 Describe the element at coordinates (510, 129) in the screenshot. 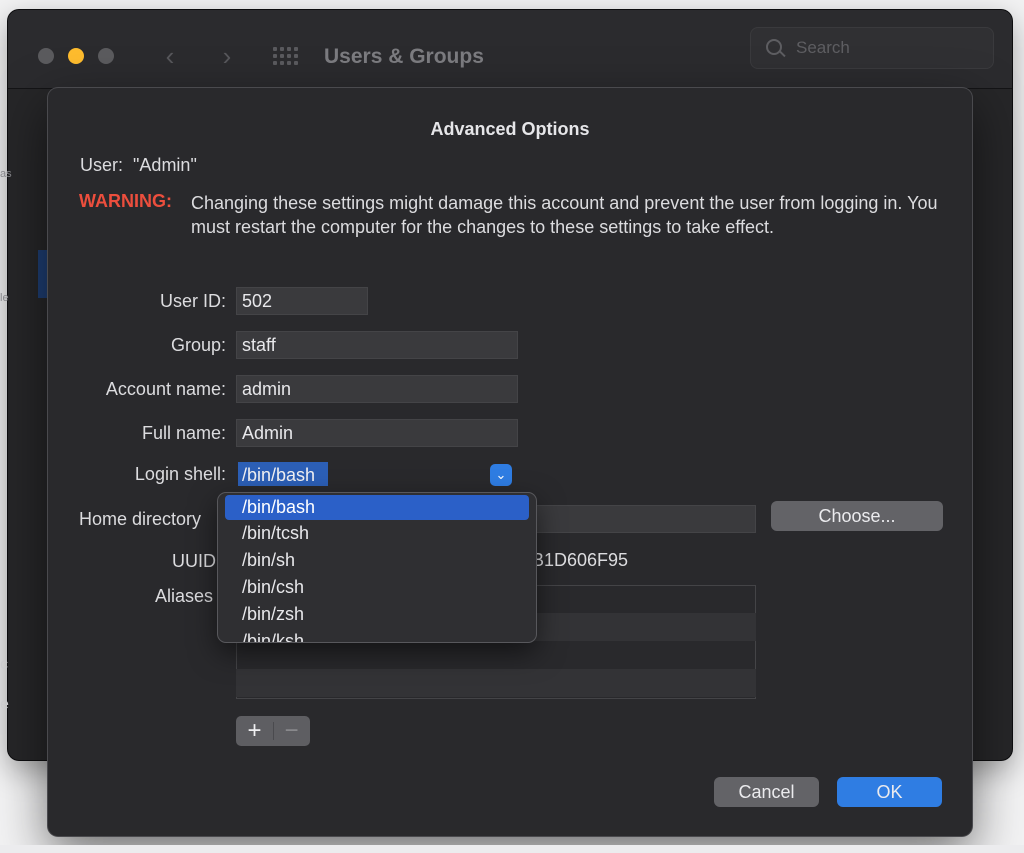

I see `dialog-title: Advanced Options` at that location.